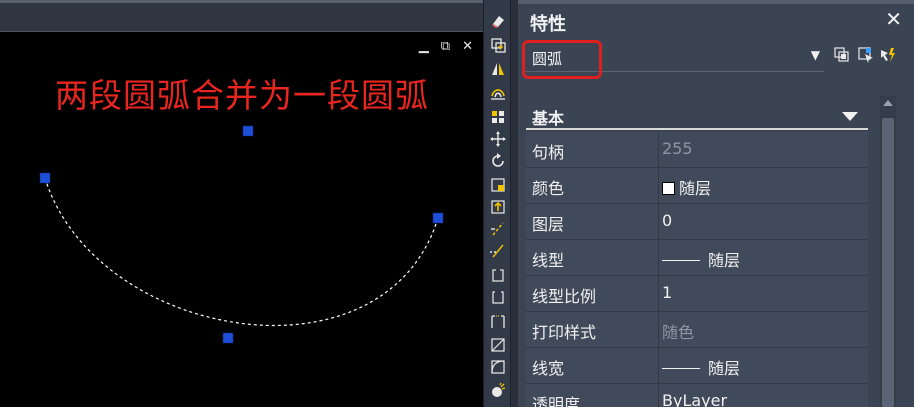 This screenshot has height=407, width=914. What do you see at coordinates (681, 368) in the screenshot?
I see `lineweight-sample-icon` at bounding box center [681, 368].